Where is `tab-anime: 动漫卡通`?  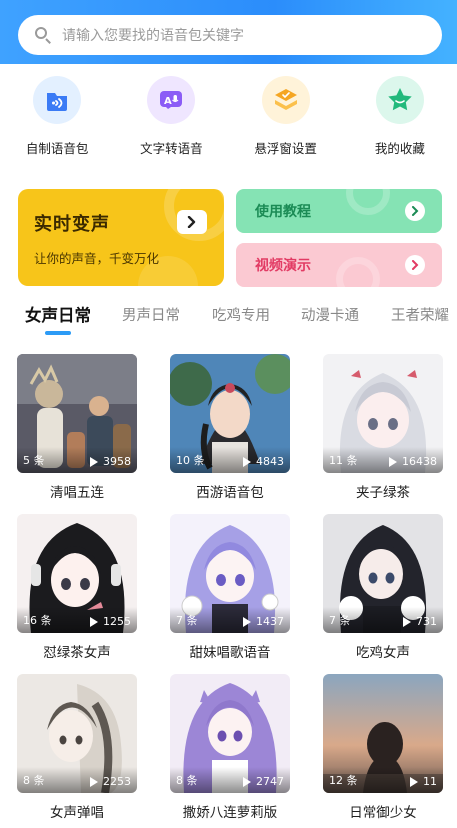
tab-anime: 动漫卡通 is located at coordinates (330, 314).